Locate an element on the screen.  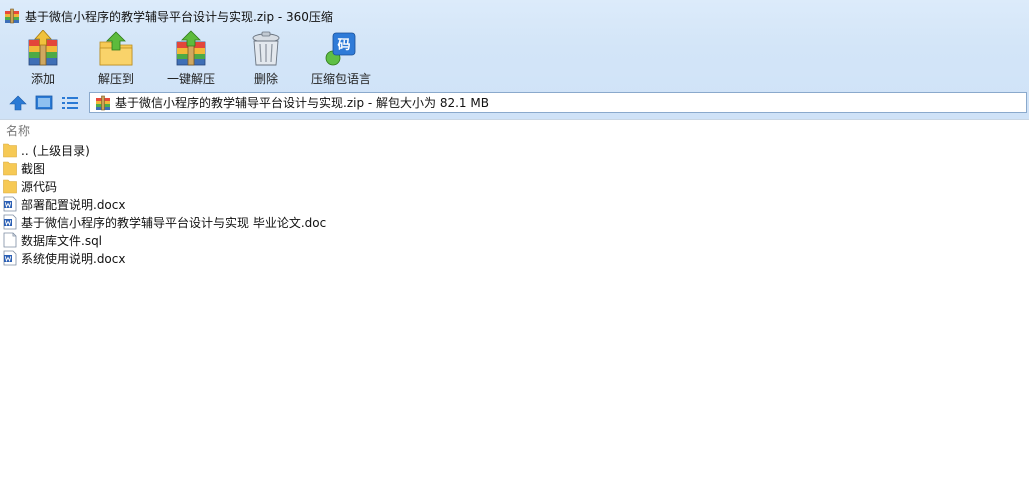
extract-to-button-label: 解压到 is located at coordinates (115, 79).